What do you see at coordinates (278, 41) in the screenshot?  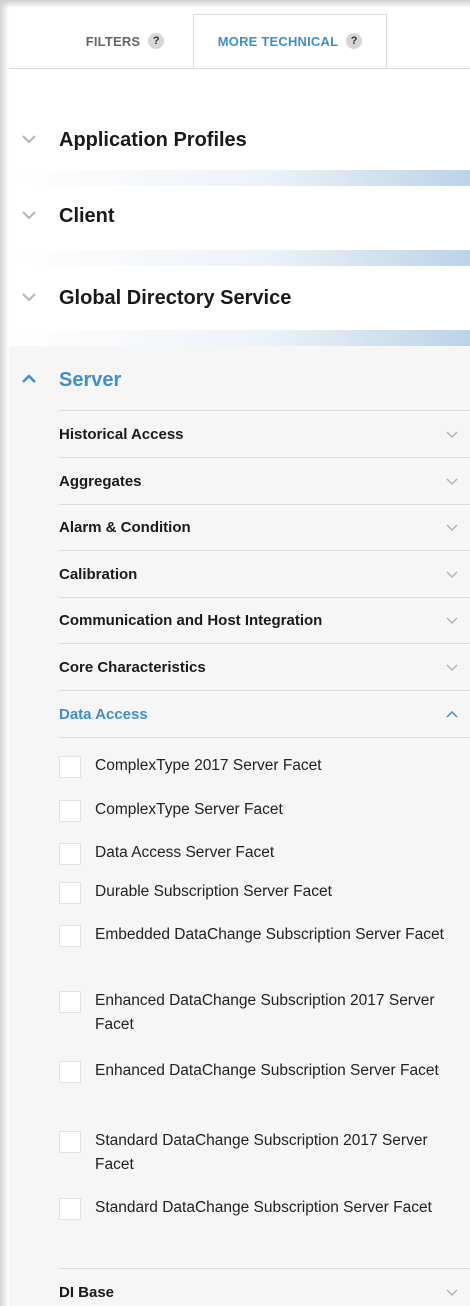 I see `tab-more-technical-label: MORE TECHNICAL` at bounding box center [278, 41].